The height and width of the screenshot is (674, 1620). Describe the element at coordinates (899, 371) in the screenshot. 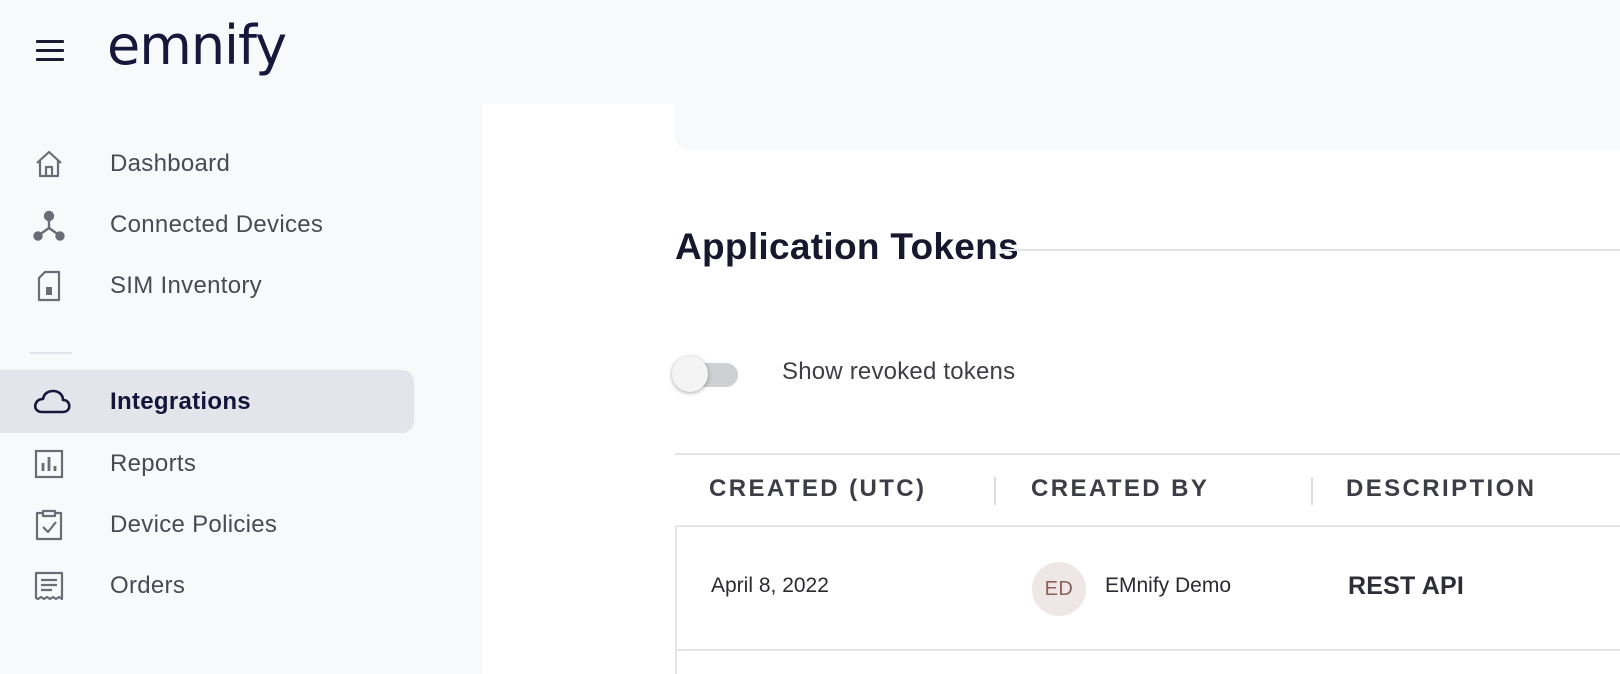

I see `toggle-label: Show revoked tokens` at that location.